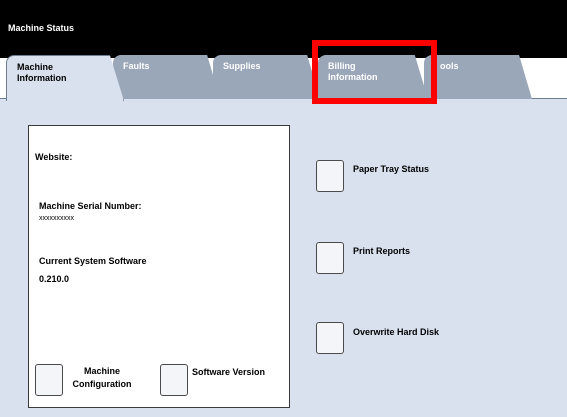 The height and width of the screenshot is (417, 567). Describe the element at coordinates (166, 77) in the screenshot. I see `tab-faults: Faults` at that location.